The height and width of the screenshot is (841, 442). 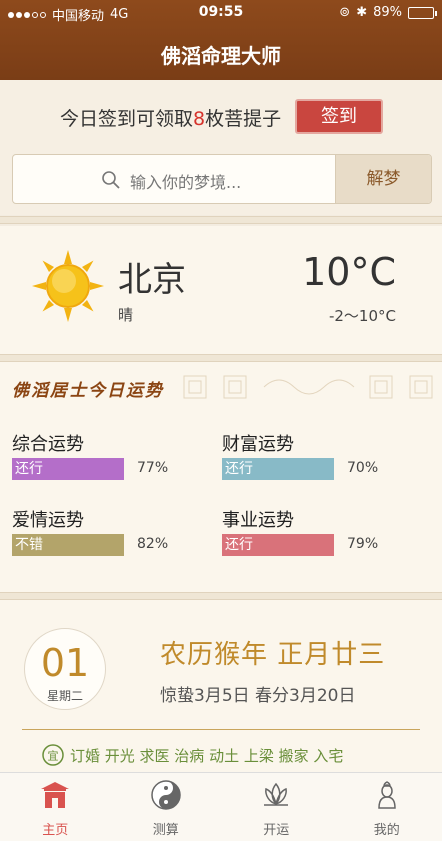 What do you see at coordinates (308, 387) in the screenshot?
I see `pattern-decoration` at bounding box center [308, 387].